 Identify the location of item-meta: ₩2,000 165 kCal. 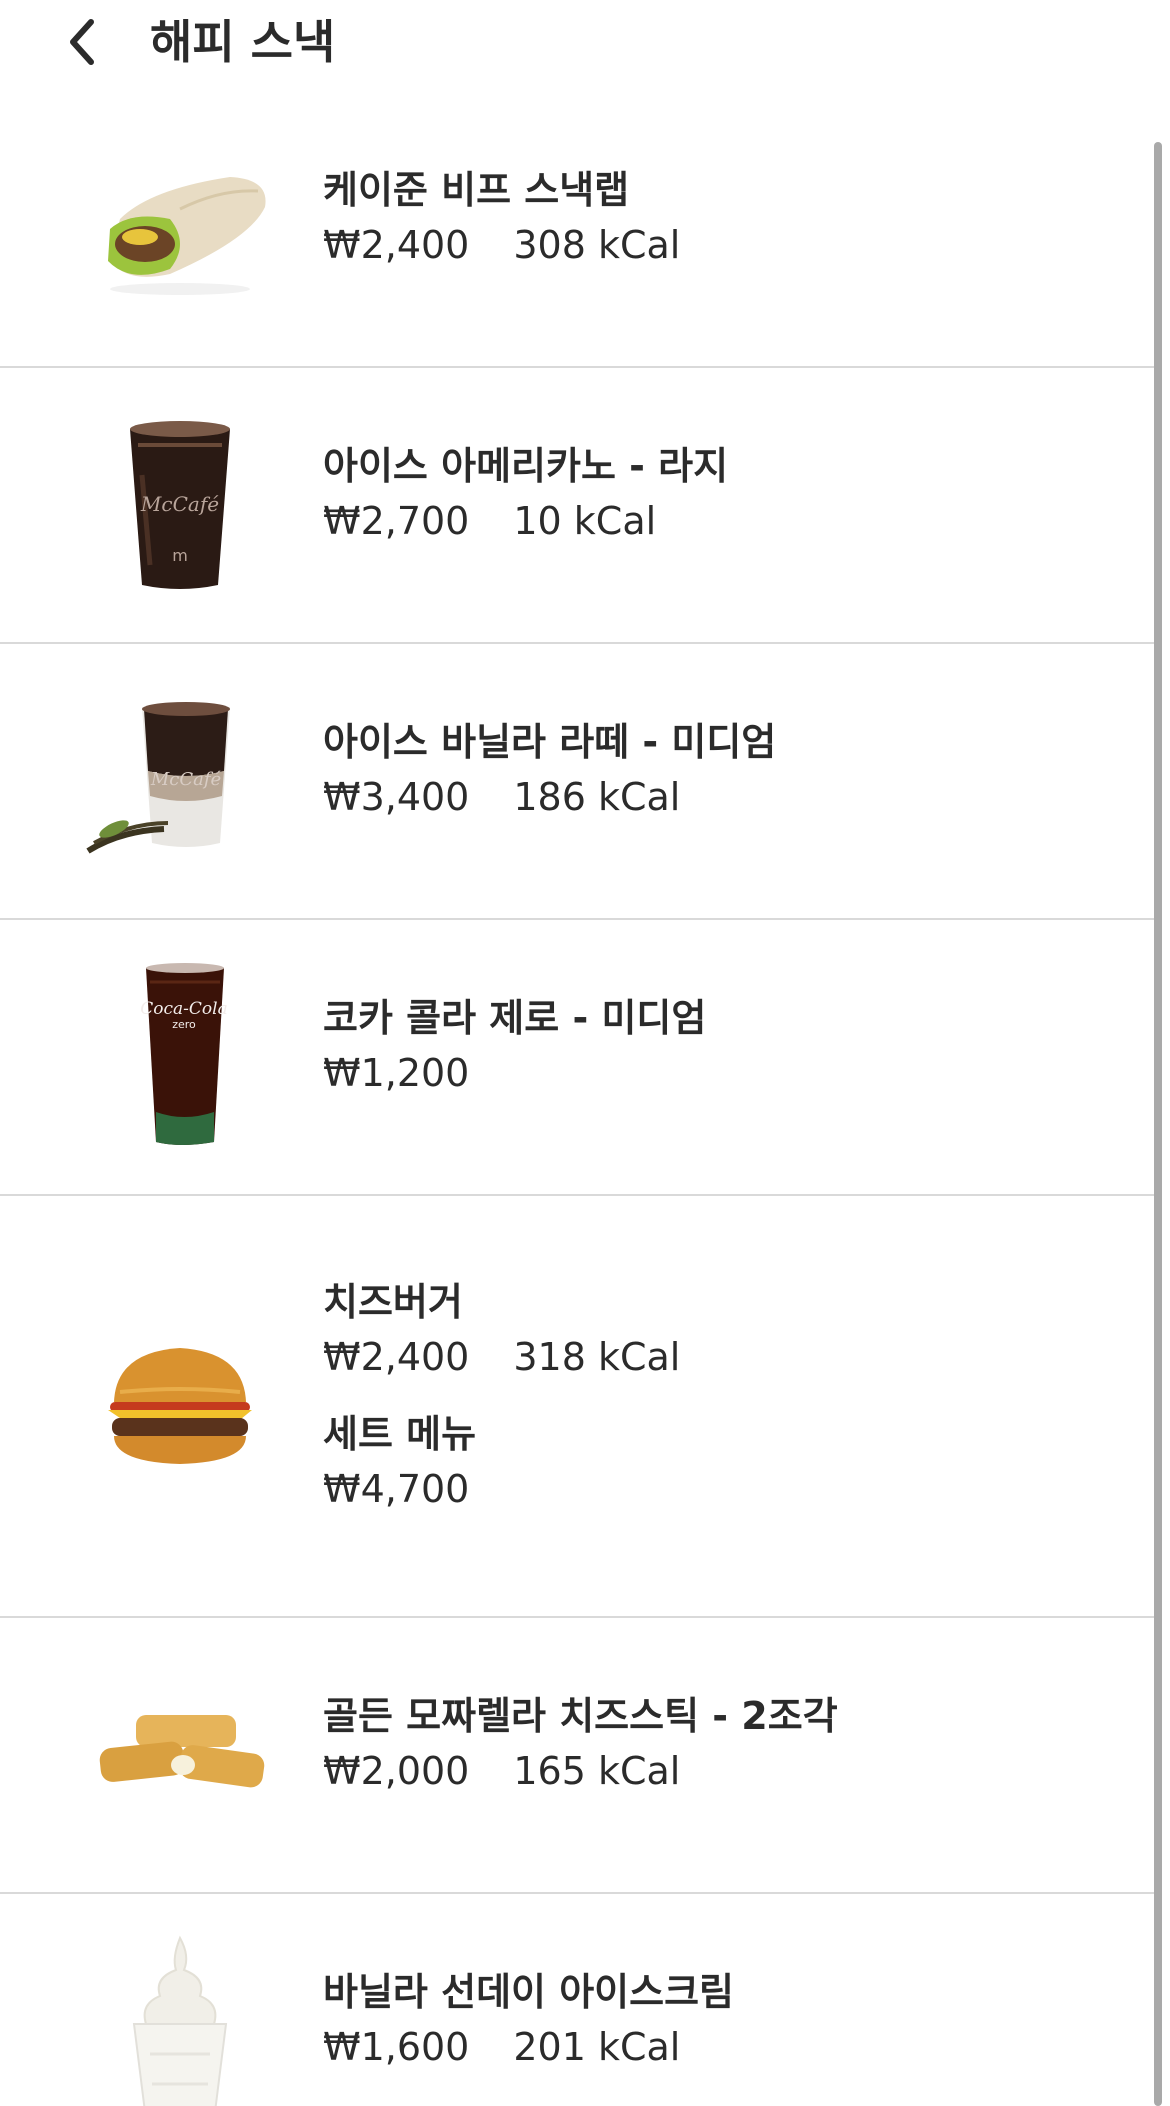
(580, 1771).